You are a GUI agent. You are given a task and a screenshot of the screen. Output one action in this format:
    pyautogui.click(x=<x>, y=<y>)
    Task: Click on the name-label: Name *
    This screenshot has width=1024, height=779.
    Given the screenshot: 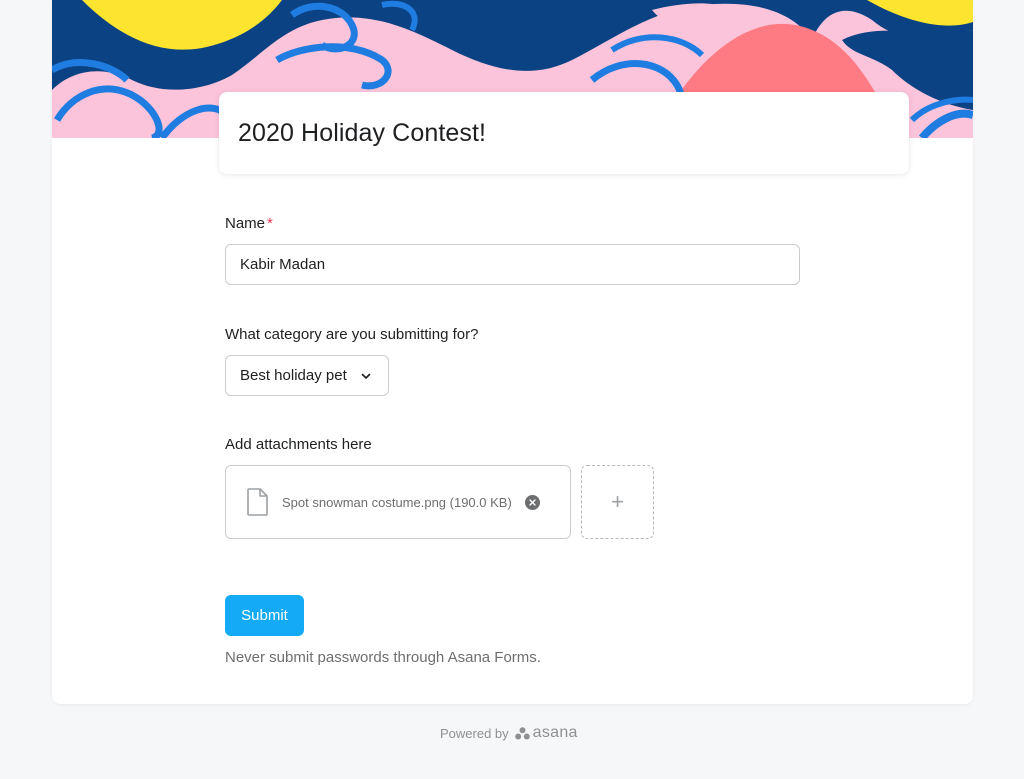 What is the action you would take?
    pyautogui.click(x=249, y=223)
    